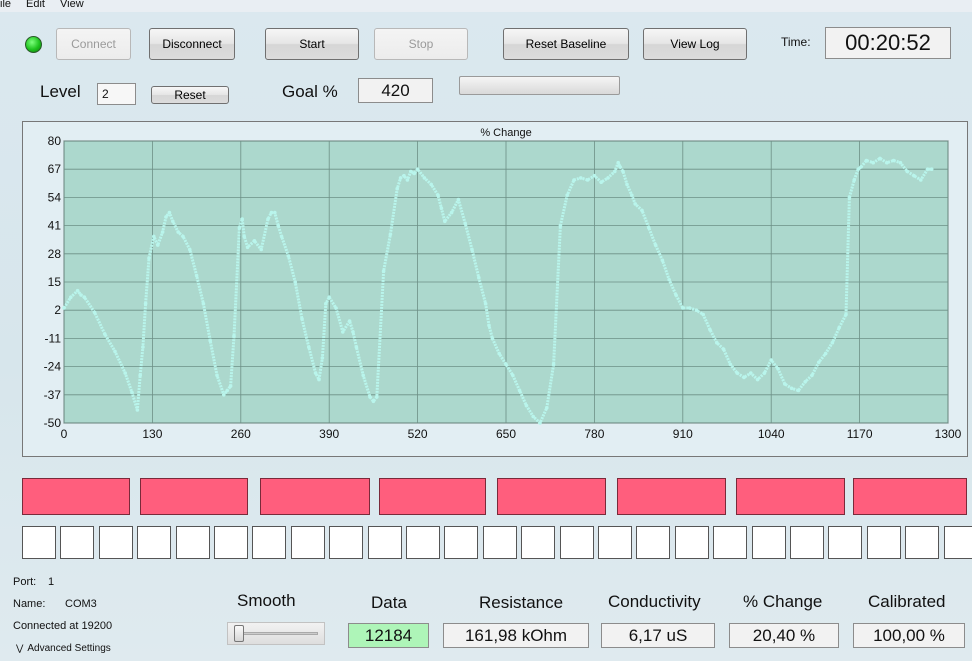 The height and width of the screenshot is (661, 972). Describe the element at coordinates (72, 5) in the screenshot. I see `menu-view: View` at that location.